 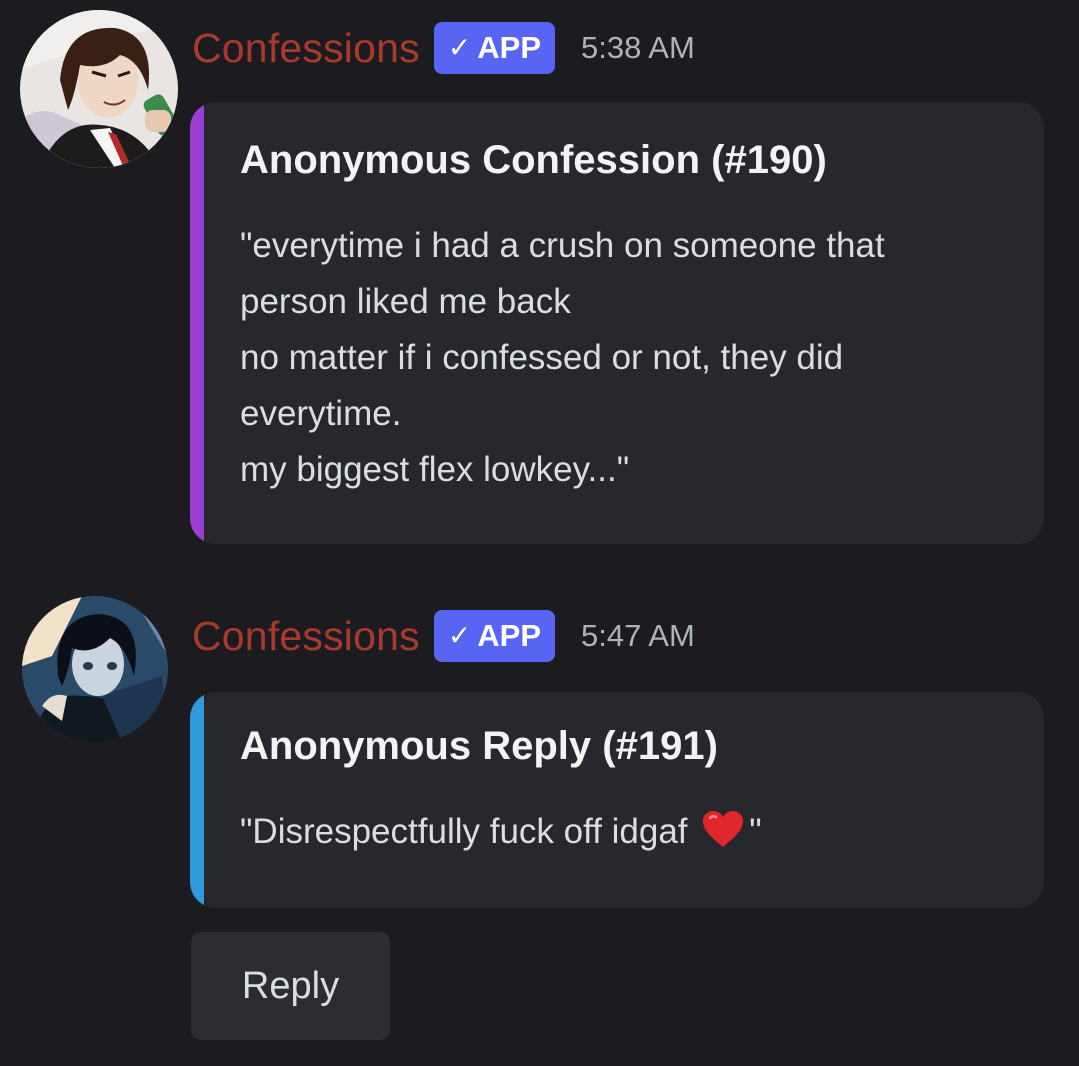 What do you see at coordinates (723, 837) in the screenshot?
I see `heart-icon` at bounding box center [723, 837].